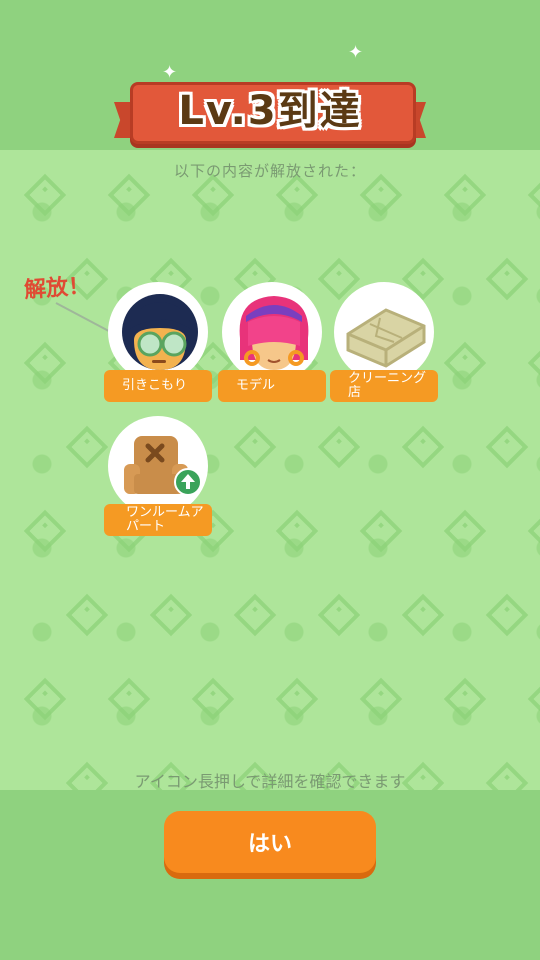 The width and height of the screenshot is (540, 960). What do you see at coordinates (158, 520) in the screenshot?
I see `item-label: ワンルームアパート` at bounding box center [158, 520].